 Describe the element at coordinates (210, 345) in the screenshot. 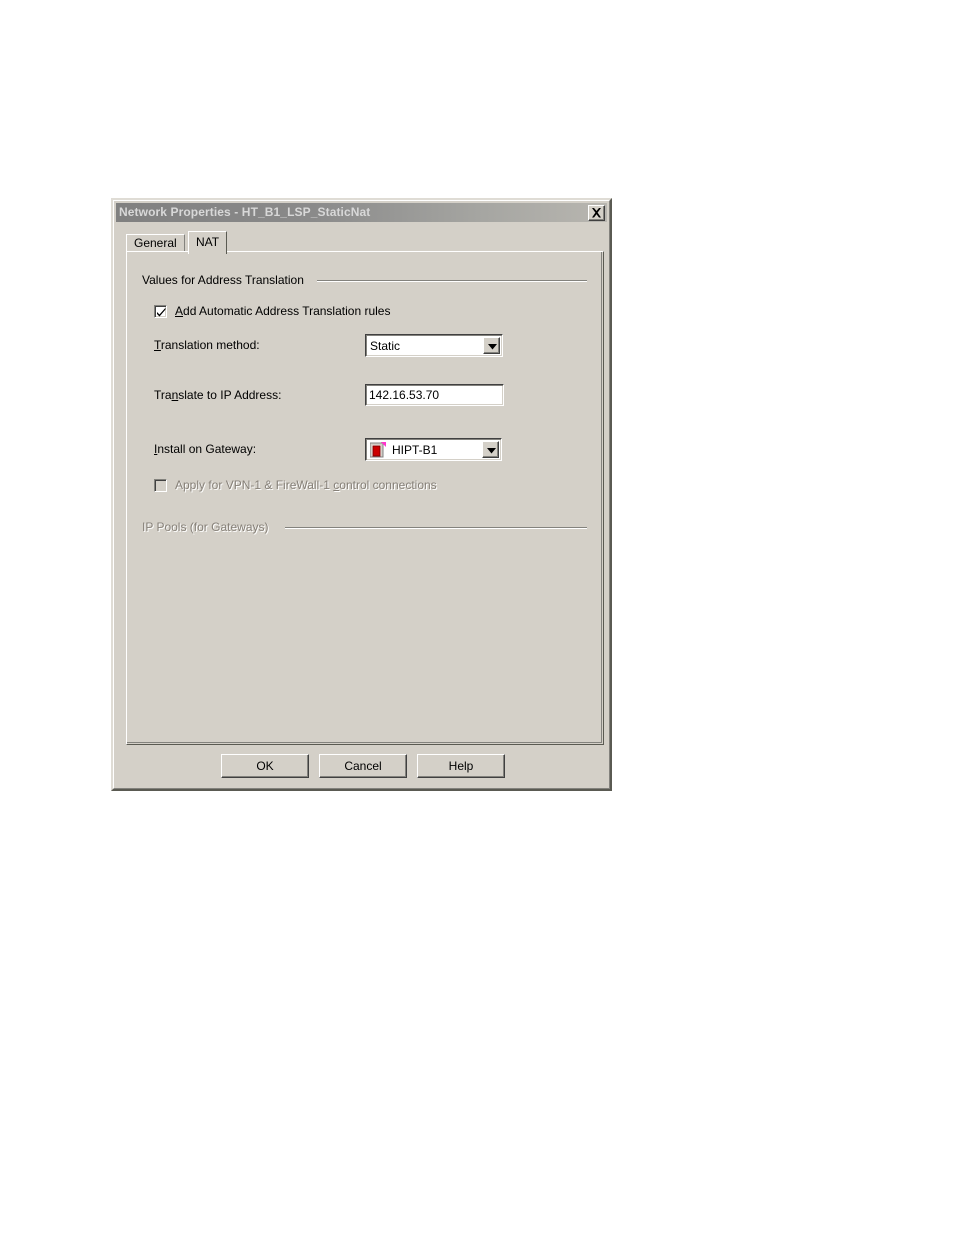

I see `label-rest-translation-method: ranslation method:` at that location.